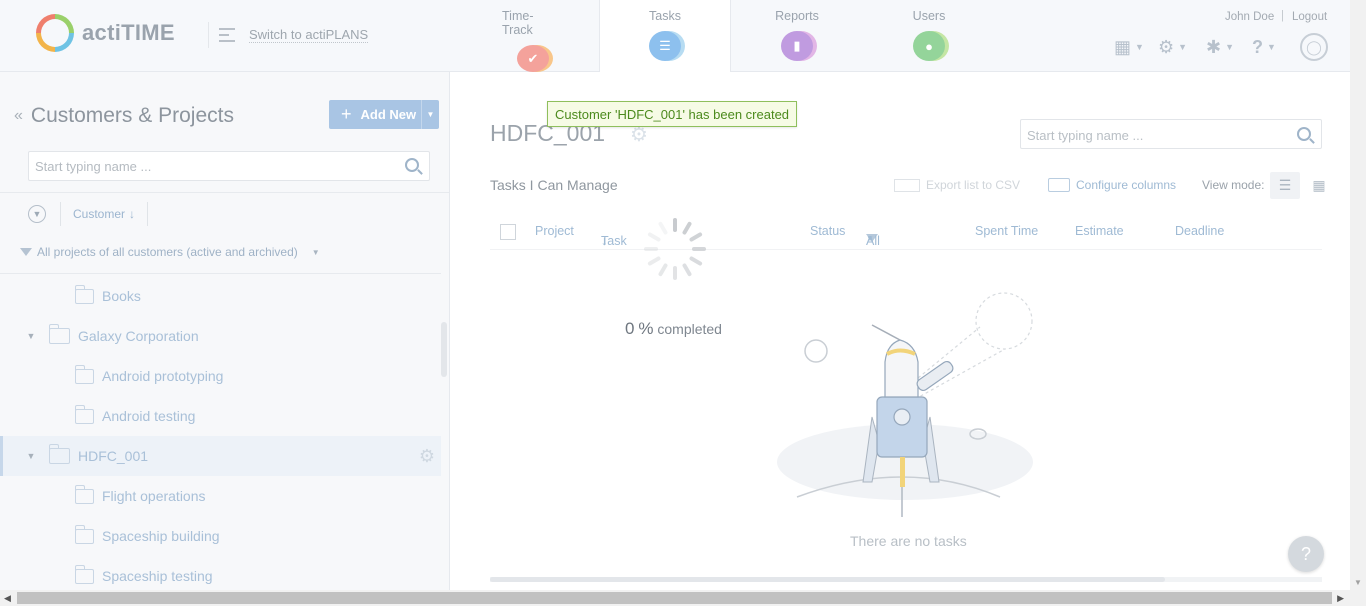  I want to click on add-new-label: Add New, so click(388, 114).